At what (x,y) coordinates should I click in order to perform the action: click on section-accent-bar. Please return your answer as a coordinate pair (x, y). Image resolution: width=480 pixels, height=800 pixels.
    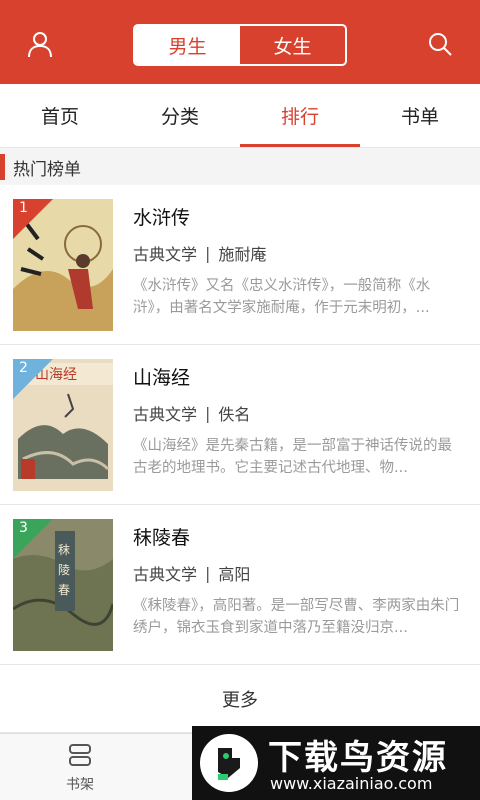
    Looking at the image, I should click on (2, 167).